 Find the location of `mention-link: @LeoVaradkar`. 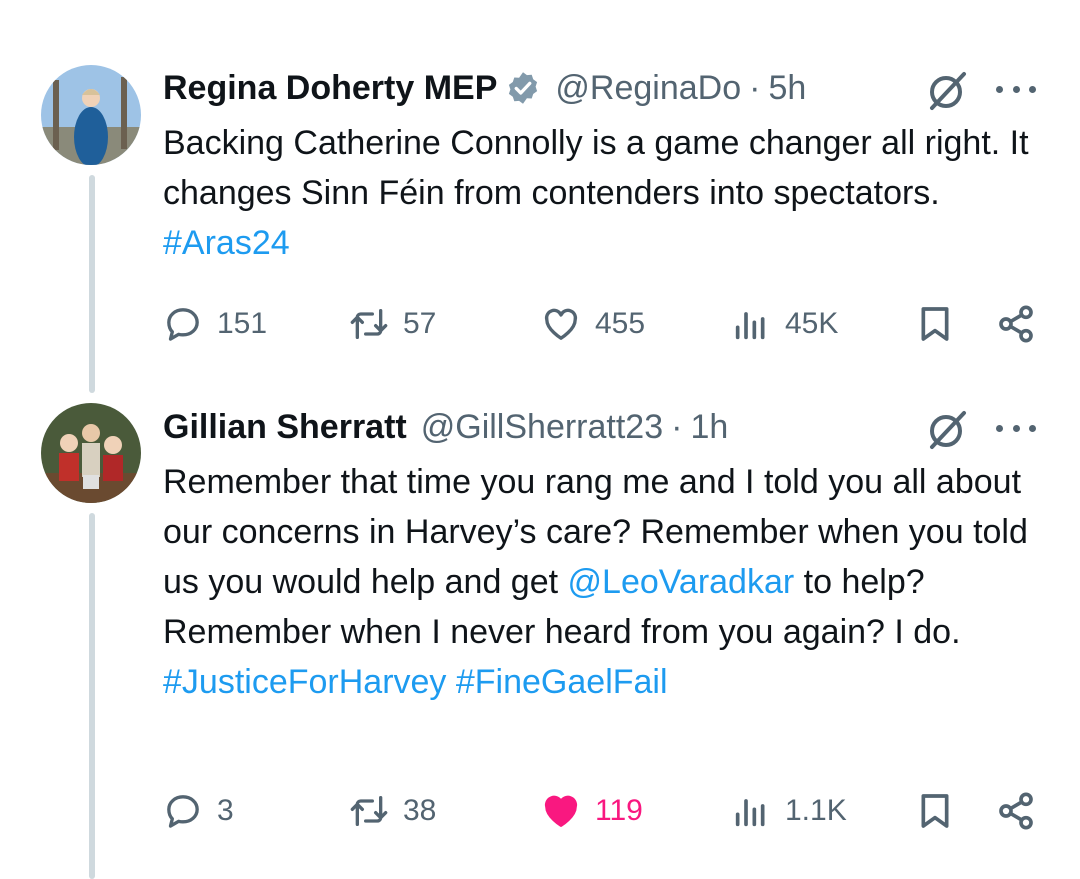

mention-link: @LeoVaradkar is located at coordinates (681, 582).